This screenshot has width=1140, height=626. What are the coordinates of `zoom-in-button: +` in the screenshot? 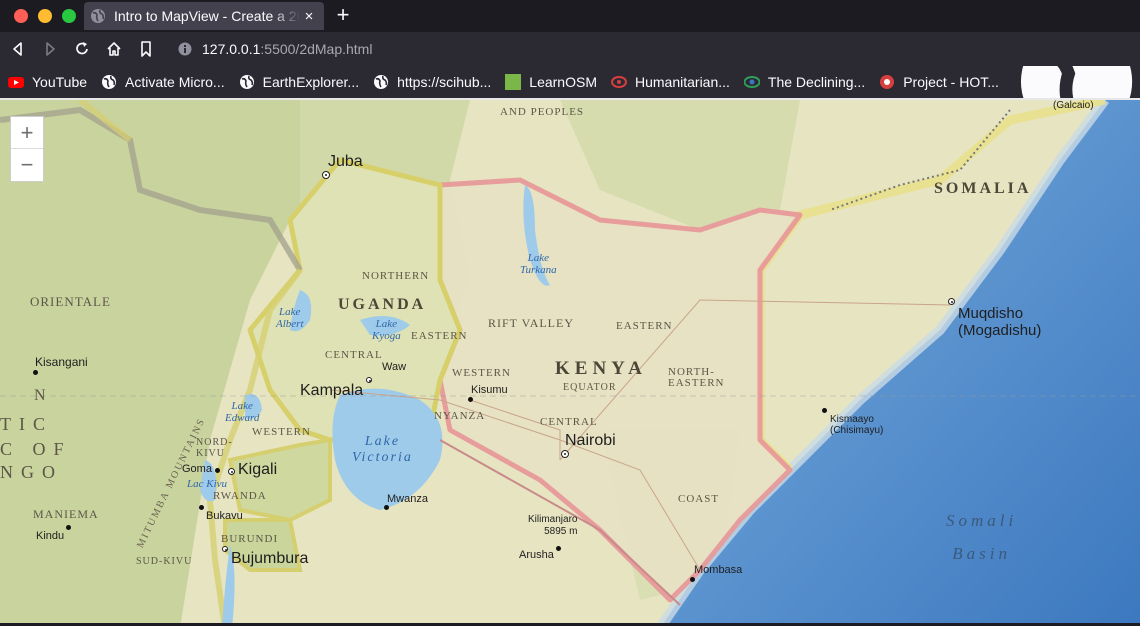 It's located at (27, 133).